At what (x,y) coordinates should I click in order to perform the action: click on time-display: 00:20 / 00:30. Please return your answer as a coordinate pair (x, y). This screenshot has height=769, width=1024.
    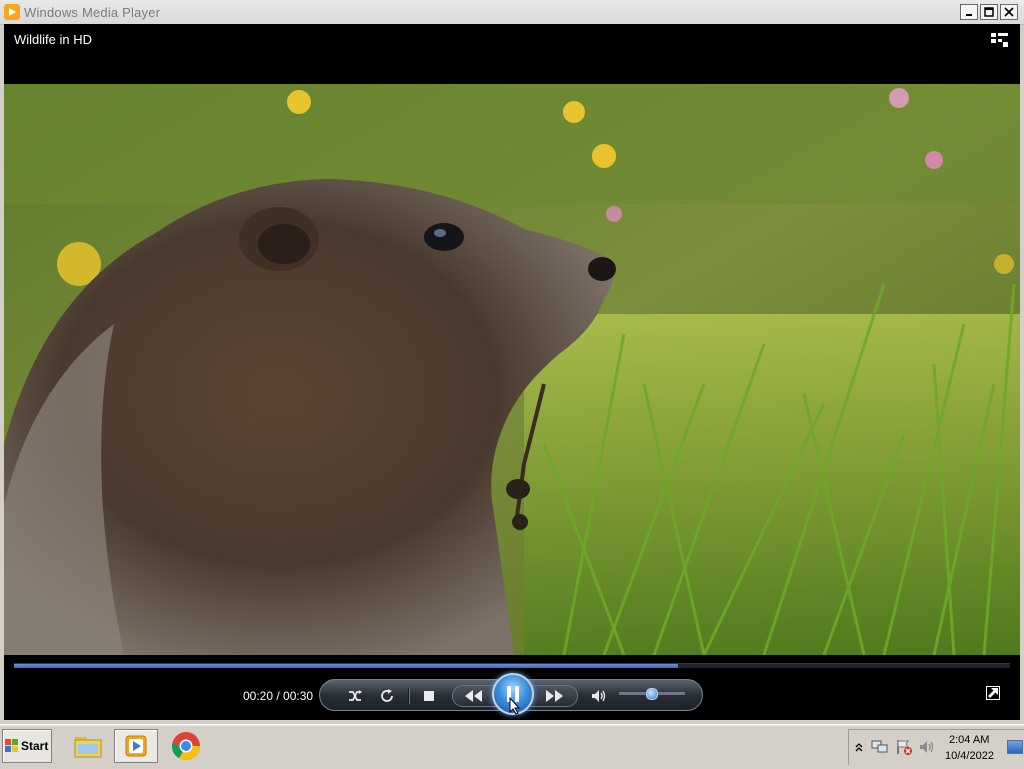
    Looking at the image, I should click on (278, 696).